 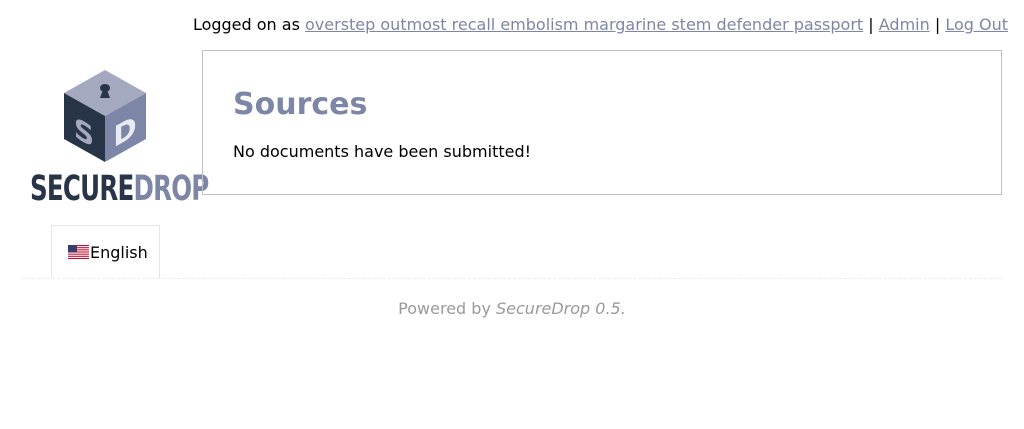 What do you see at coordinates (904, 24) in the screenshot?
I see `admin-link: Admin` at bounding box center [904, 24].